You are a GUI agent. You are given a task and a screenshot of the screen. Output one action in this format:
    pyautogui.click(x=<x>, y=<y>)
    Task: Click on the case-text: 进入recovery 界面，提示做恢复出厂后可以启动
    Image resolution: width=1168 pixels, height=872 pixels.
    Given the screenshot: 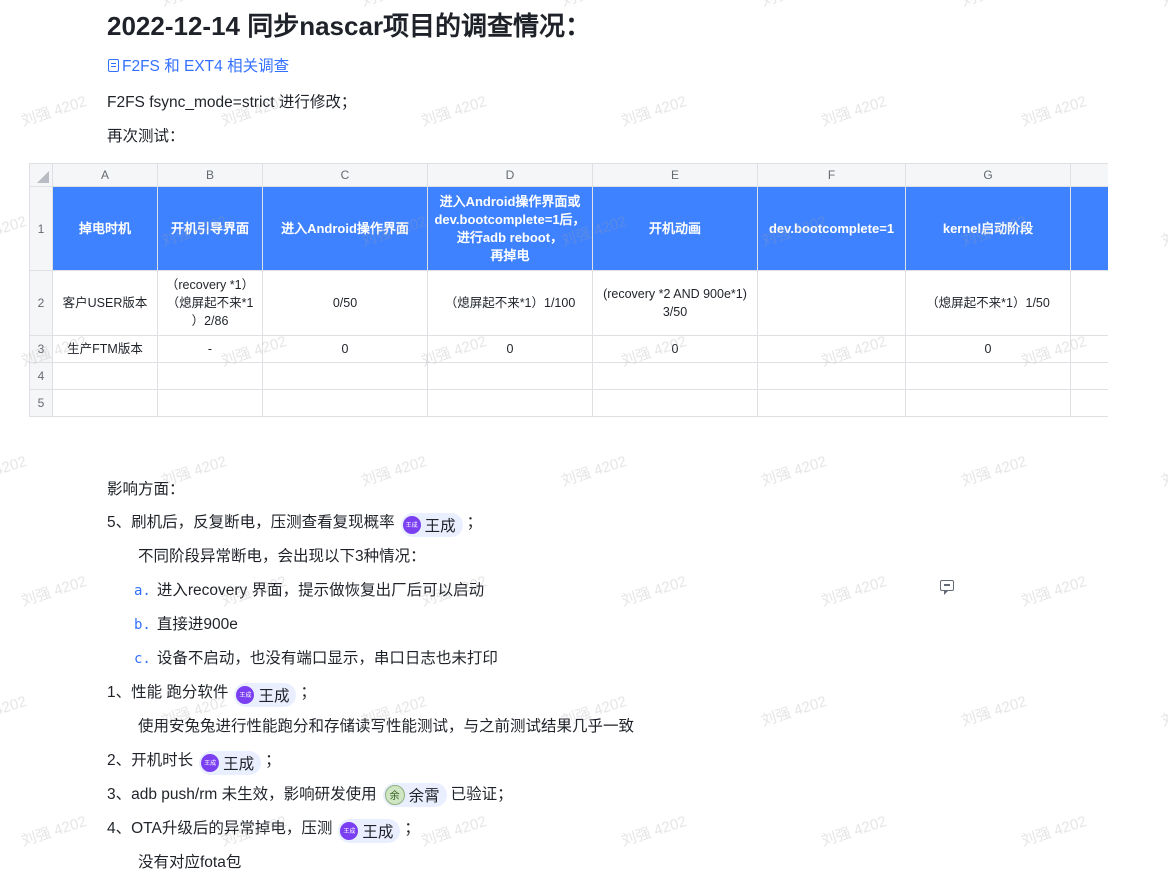 What is the action you would take?
    pyautogui.click(x=320, y=590)
    